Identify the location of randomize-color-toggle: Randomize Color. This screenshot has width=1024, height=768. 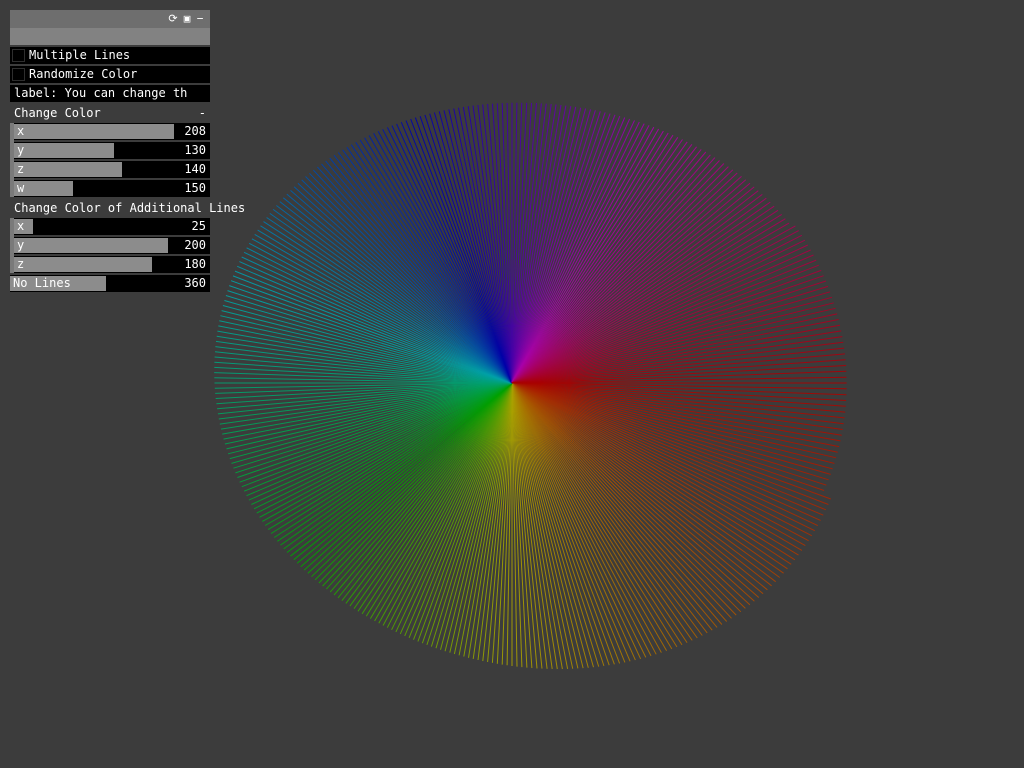
(110, 74).